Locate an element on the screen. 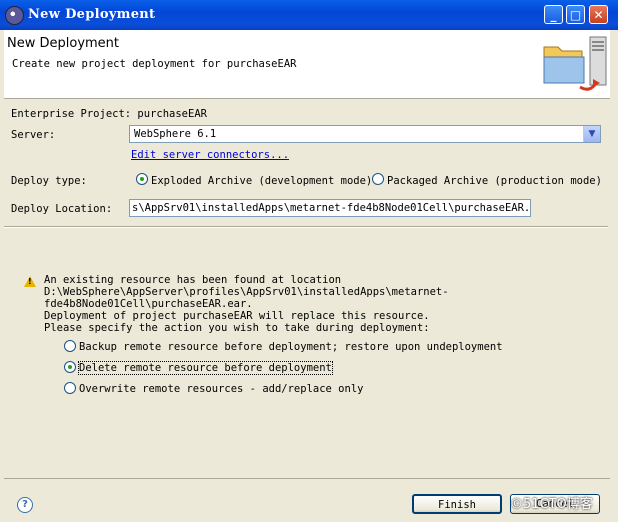 The height and width of the screenshot is (522, 618). overwrite-option-radio is located at coordinates (70, 388).